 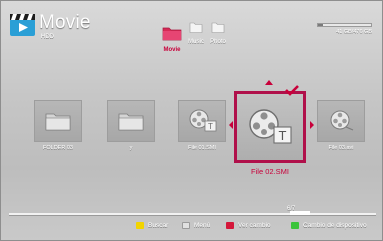 I want to click on list-item-file-01-smi: T File 01.SMI, so click(x=202, y=125).